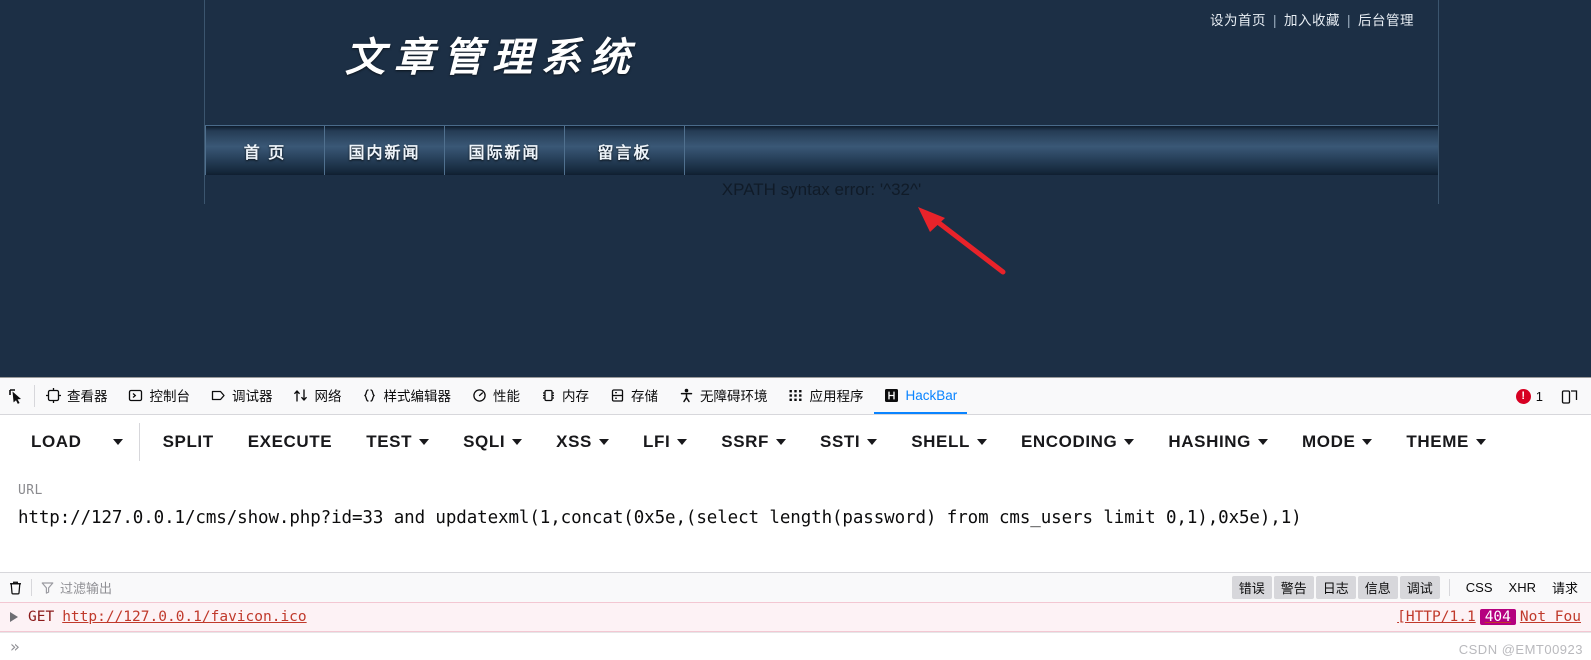 The width and height of the screenshot is (1591, 660). I want to click on hackbar-test-label: TEST, so click(389, 441).